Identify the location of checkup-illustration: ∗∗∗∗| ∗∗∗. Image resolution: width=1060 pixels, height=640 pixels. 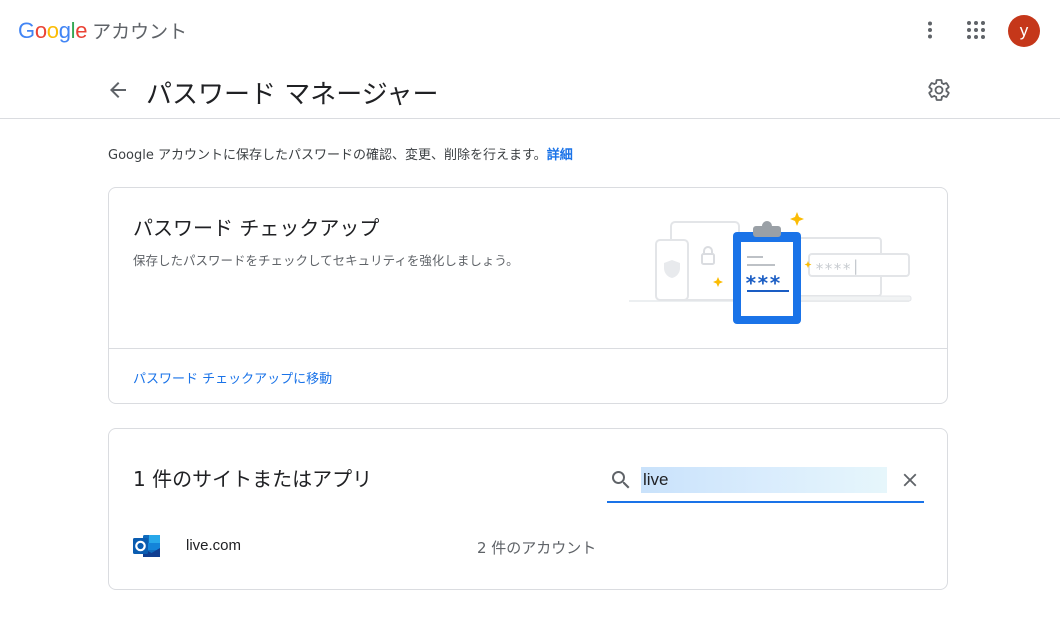
(770, 268).